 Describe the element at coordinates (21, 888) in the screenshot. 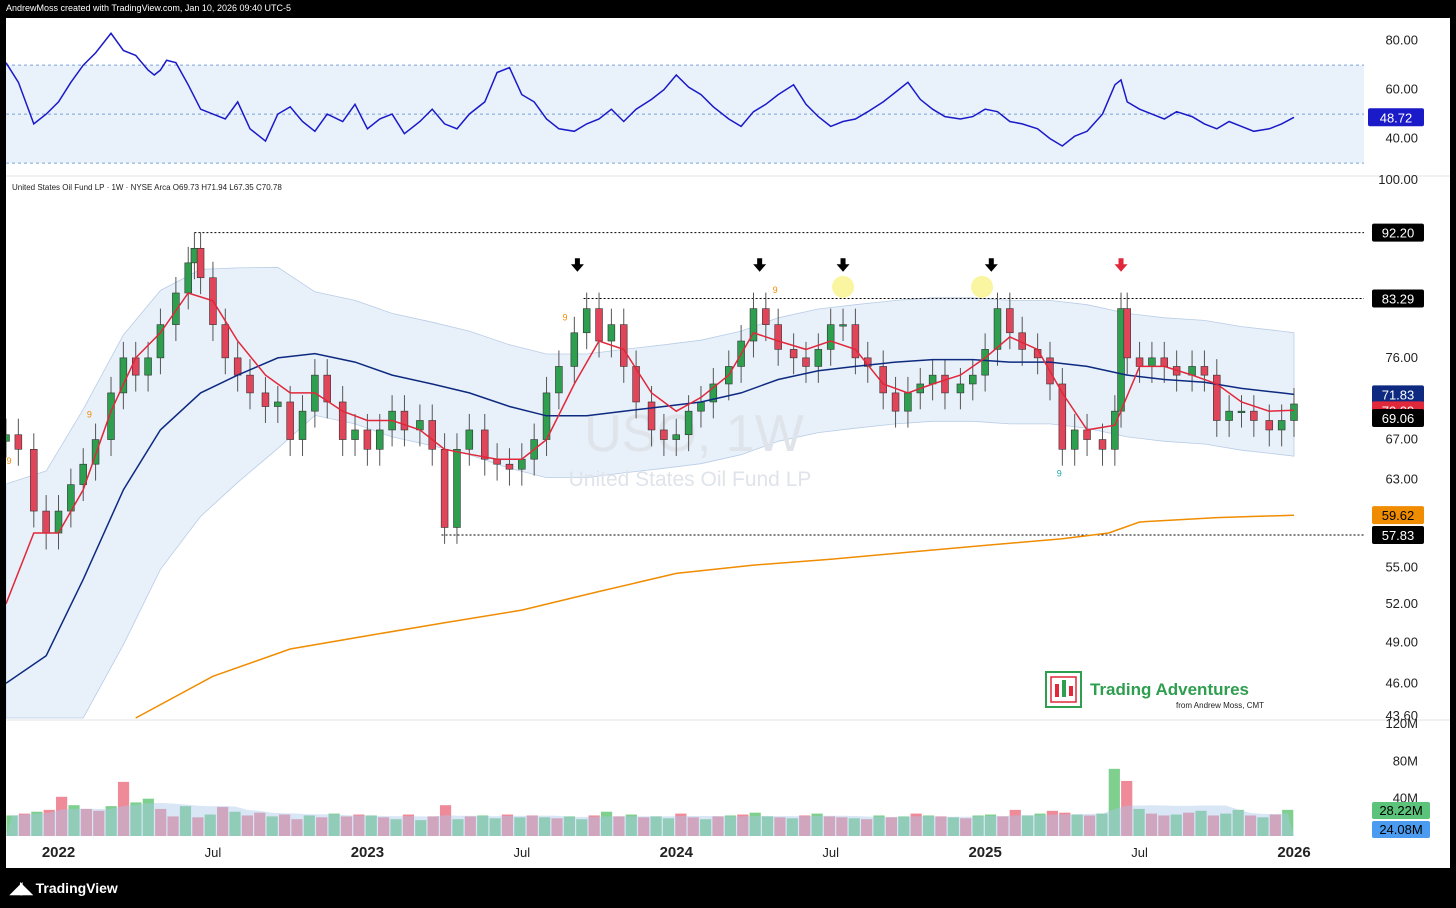

I see `tradingview-icon: ◢◣` at that location.